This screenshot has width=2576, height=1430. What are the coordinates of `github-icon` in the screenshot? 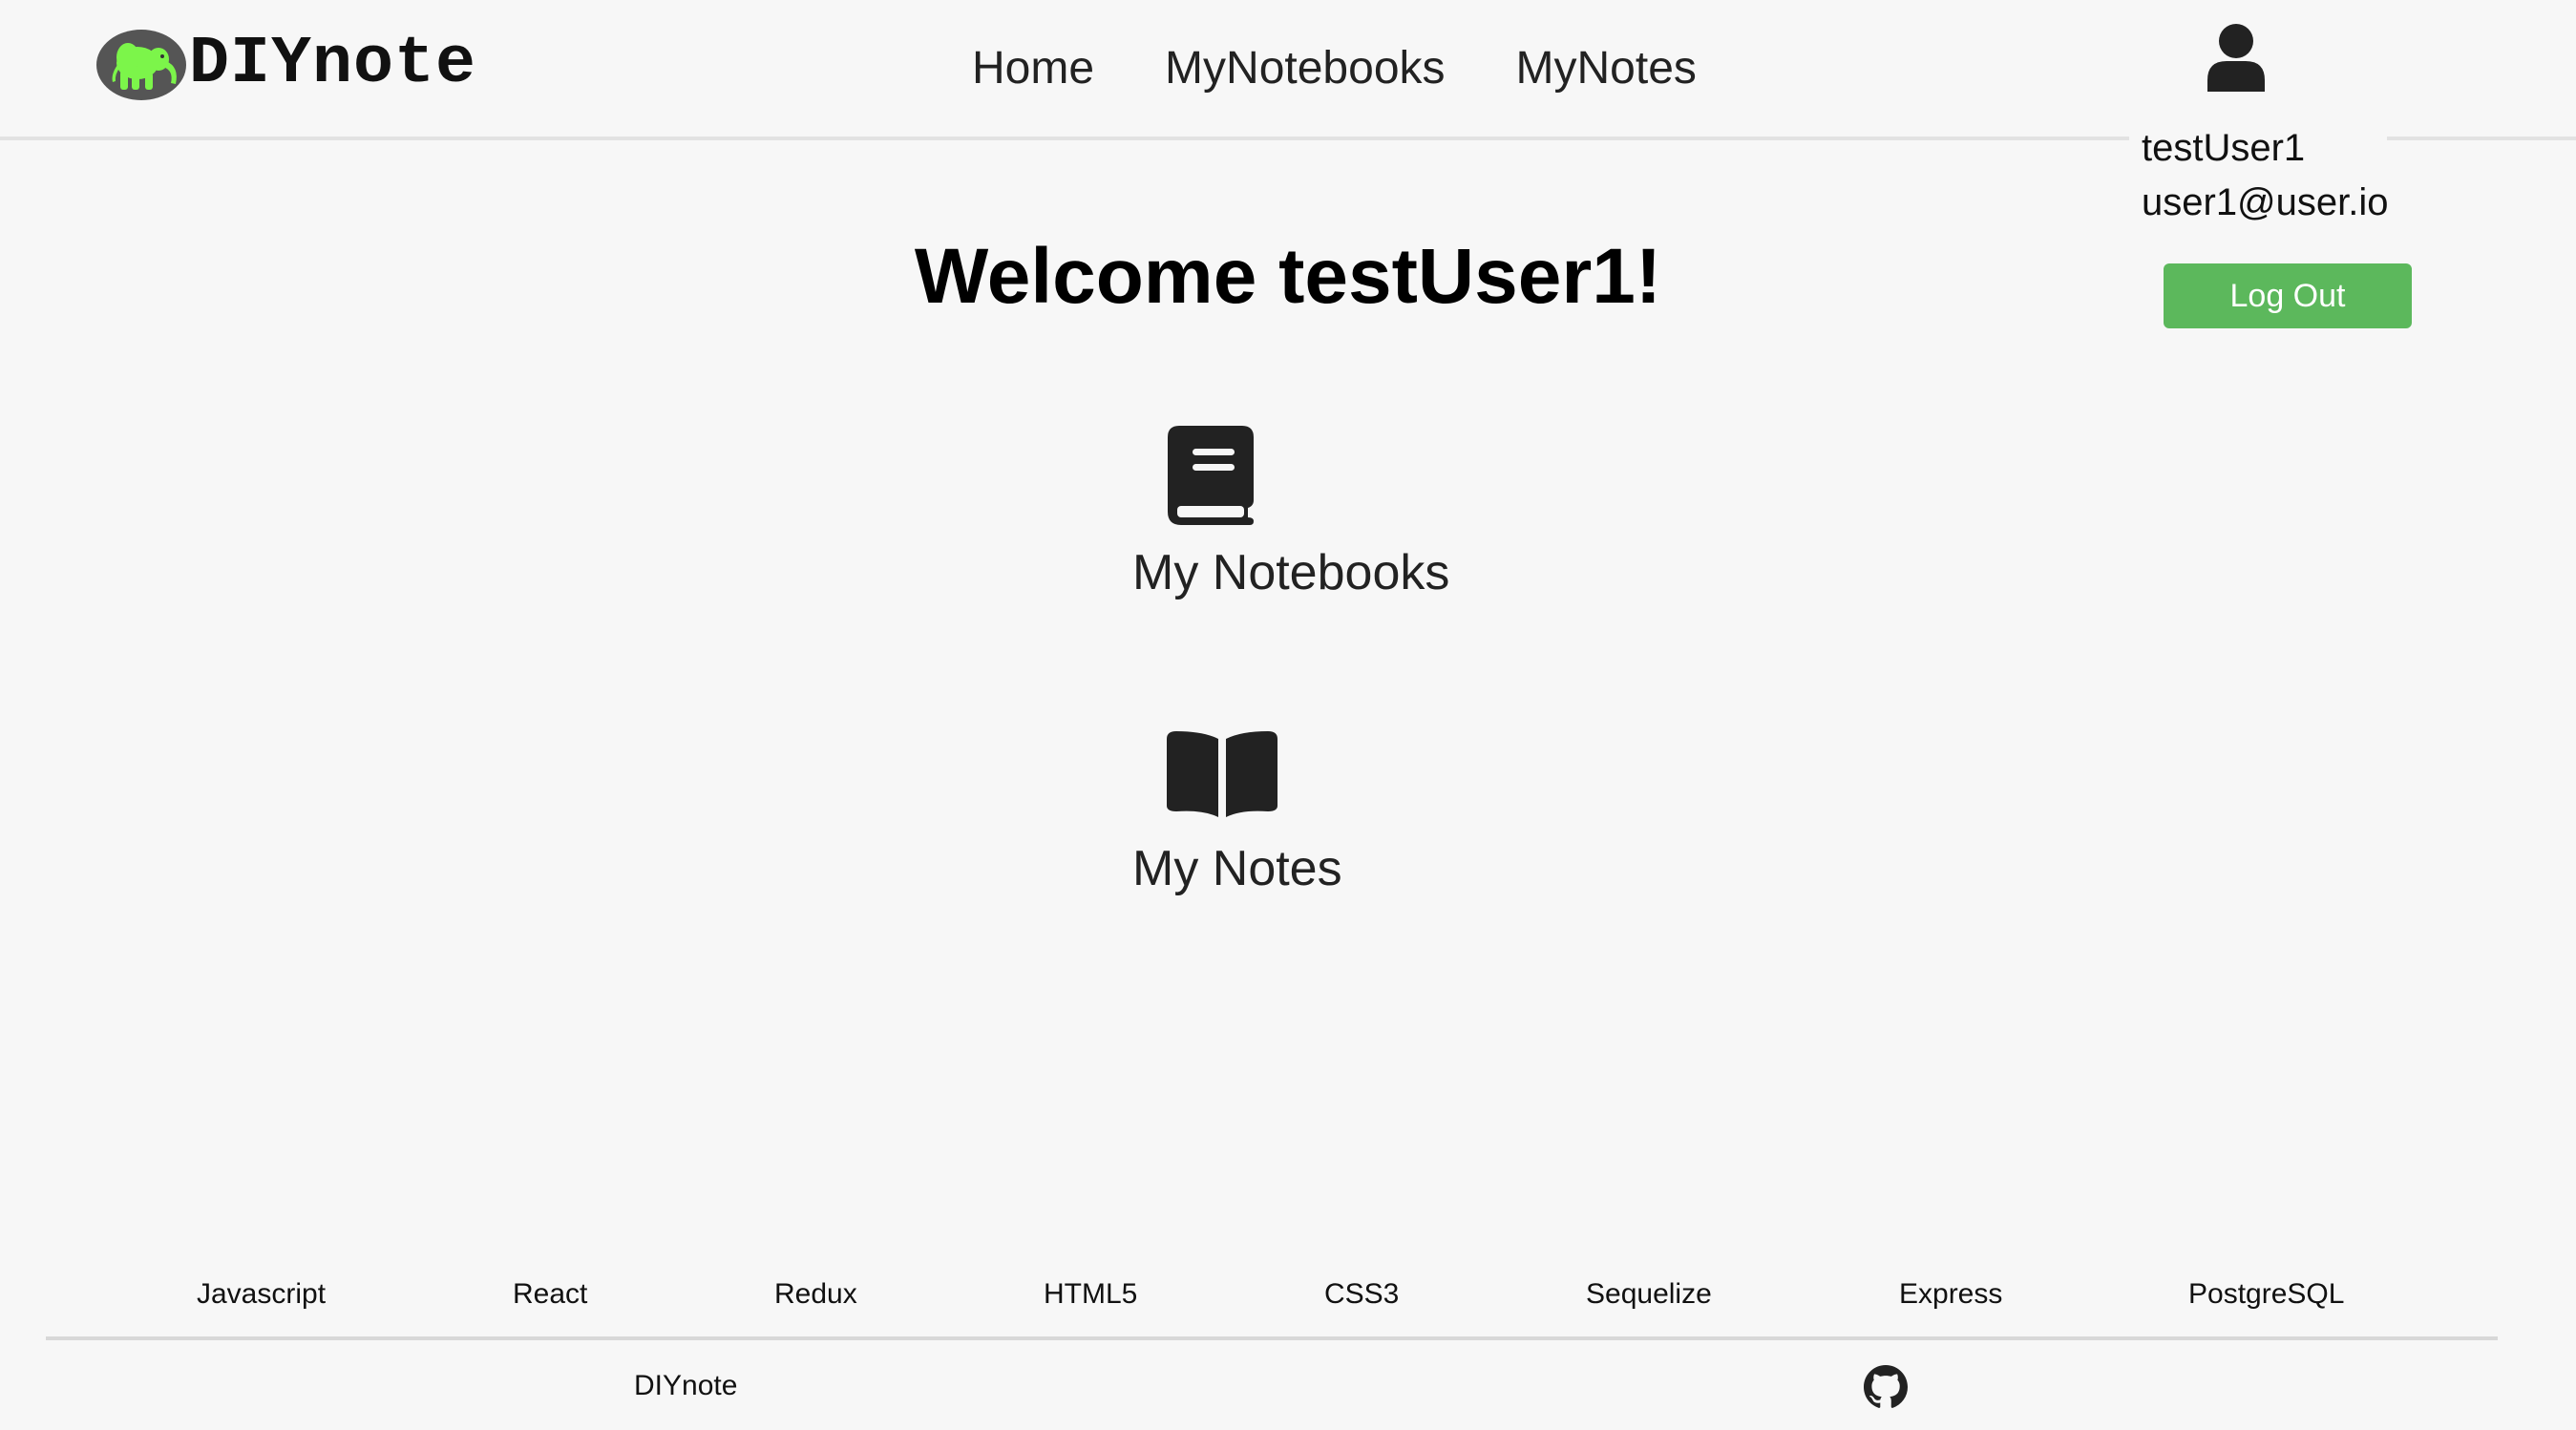 It's located at (1886, 1387).